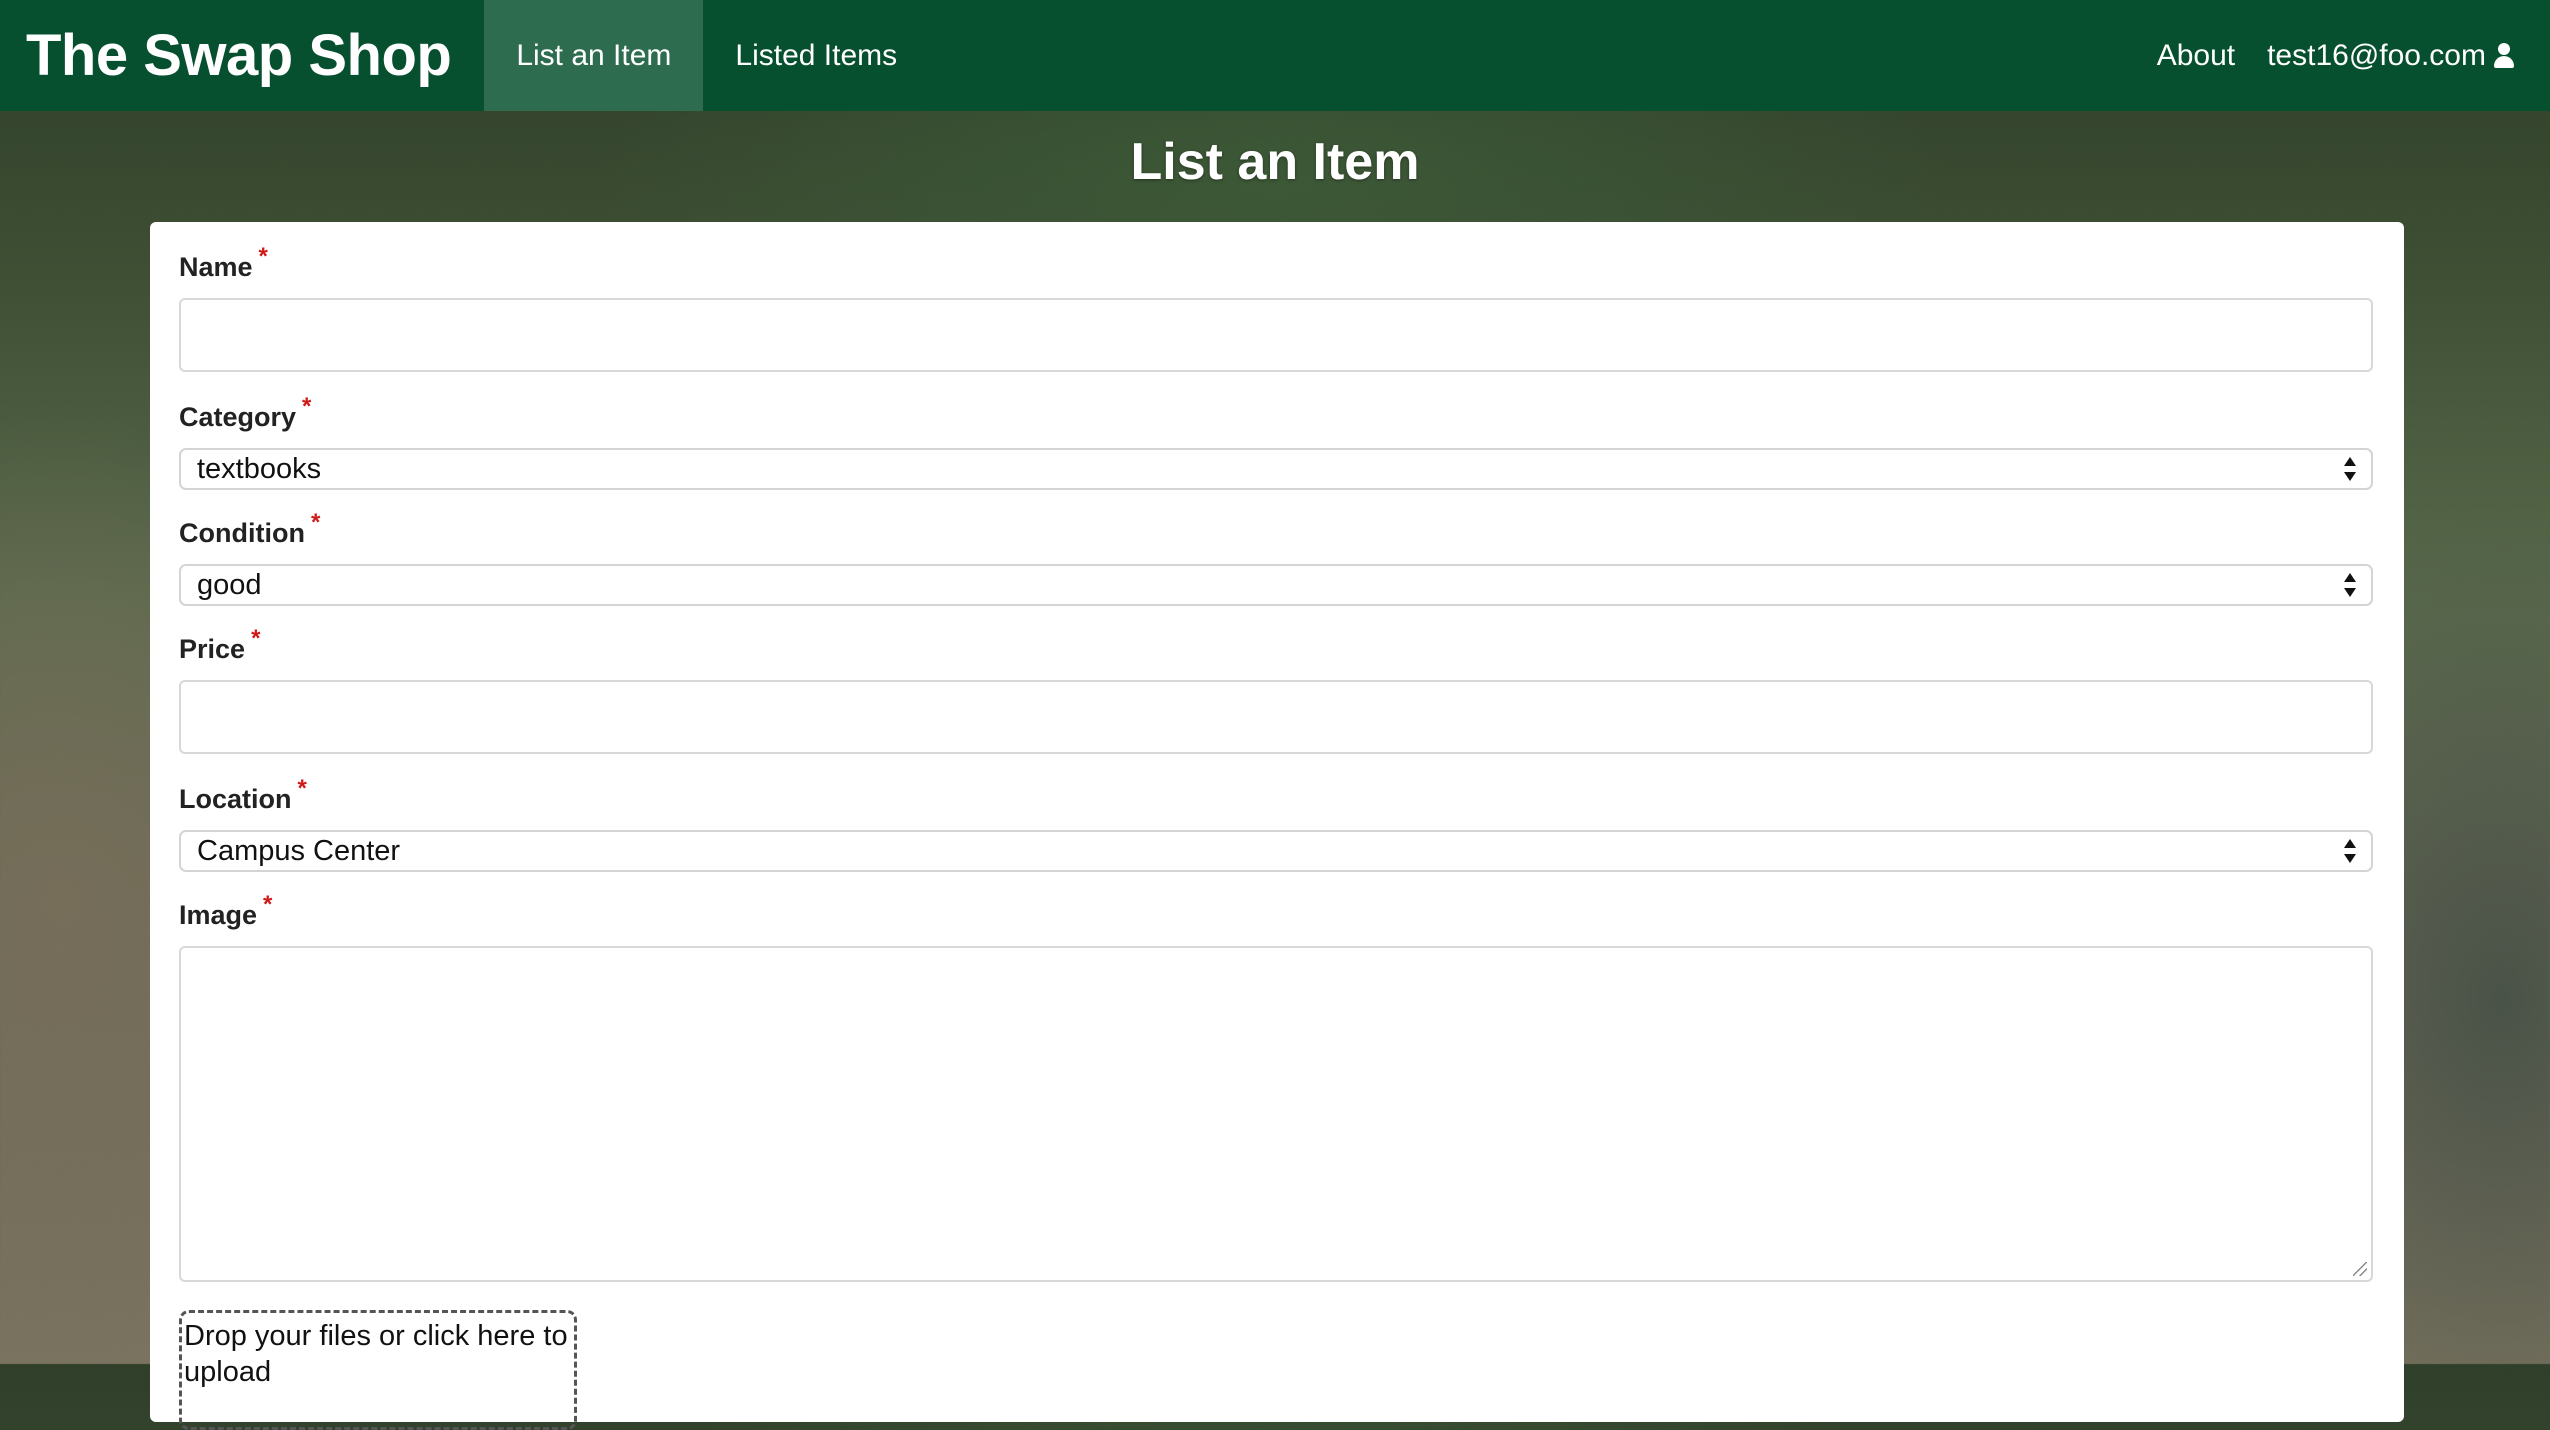 This screenshot has width=2550, height=1430. What do you see at coordinates (229, 584) in the screenshot?
I see `condition-selected-value: good` at bounding box center [229, 584].